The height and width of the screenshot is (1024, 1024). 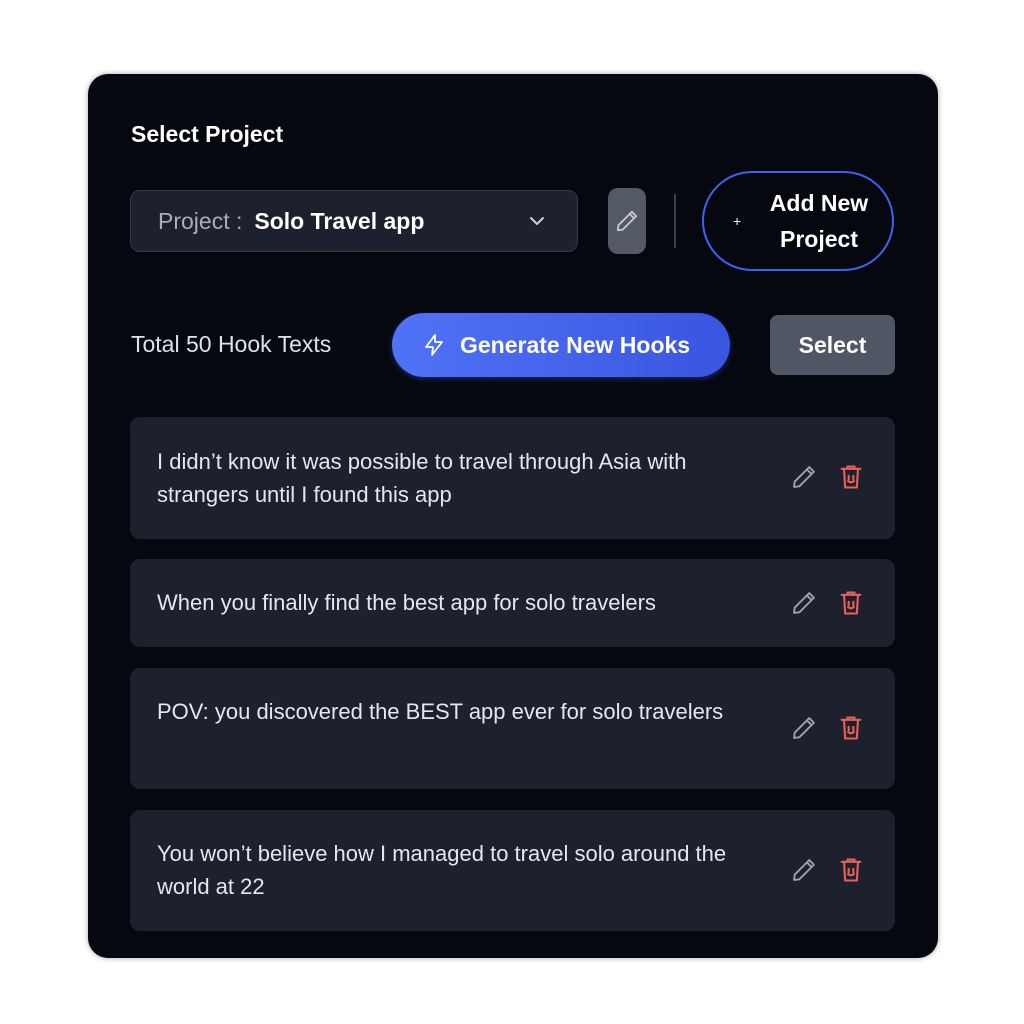 I want to click on add-new-project-label: Add New Project, so click(x=819, y=221).